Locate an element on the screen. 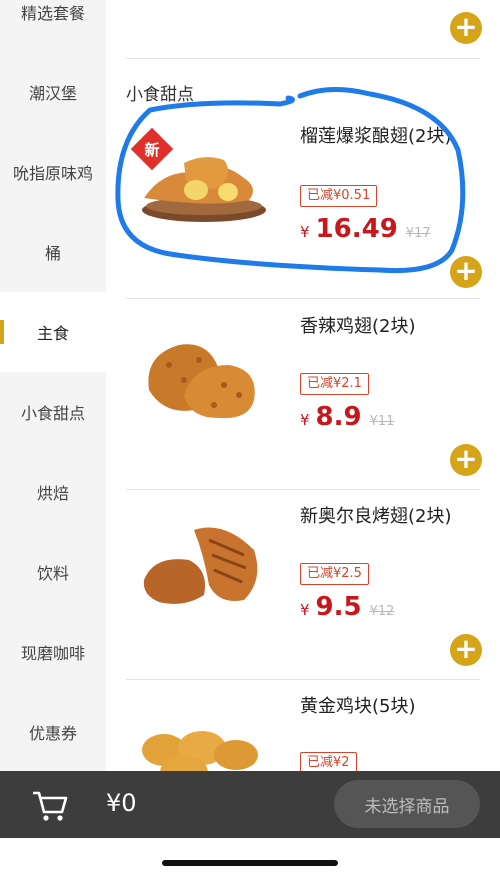 Image resolution: width=500 pixels, height=884 pixels. price: ¥ 8.9 ¥11 is located at coordinates (347, 417).